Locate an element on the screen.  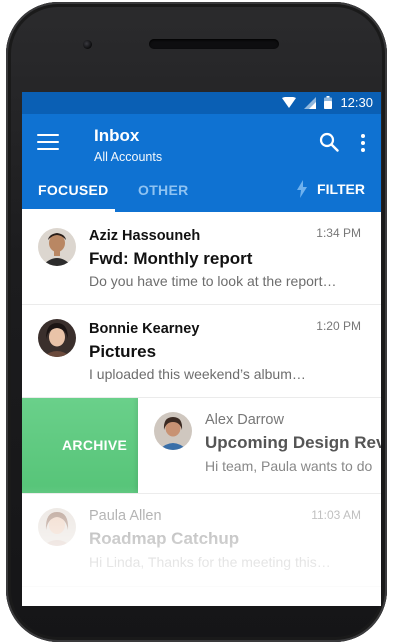
filter-button: FILTER is located at coordinates (331, 189).